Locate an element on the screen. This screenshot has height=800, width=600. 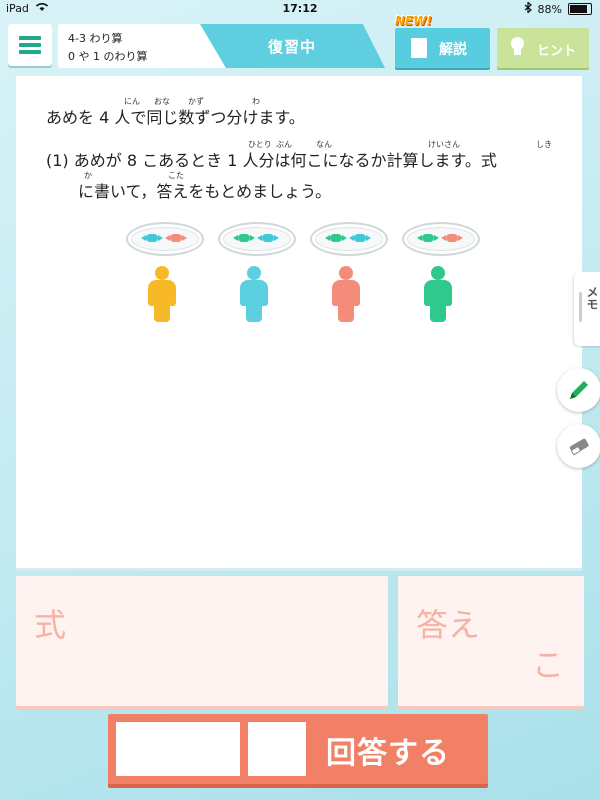
pencil-icon is located at coordinates (579, 390).